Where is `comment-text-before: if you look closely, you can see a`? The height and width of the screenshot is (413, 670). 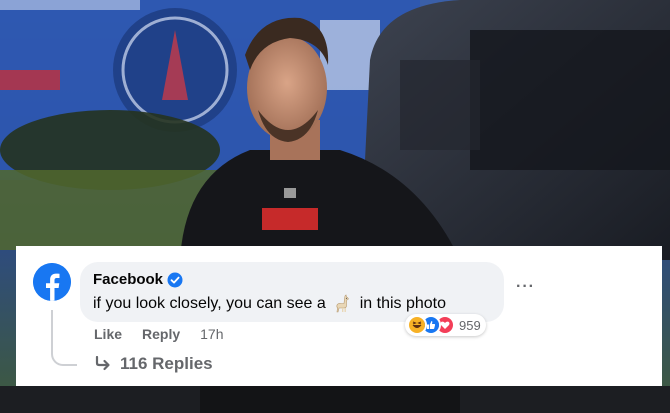 comment-text-before: if you look closely, you can see a is located at coordinates (209, 303).